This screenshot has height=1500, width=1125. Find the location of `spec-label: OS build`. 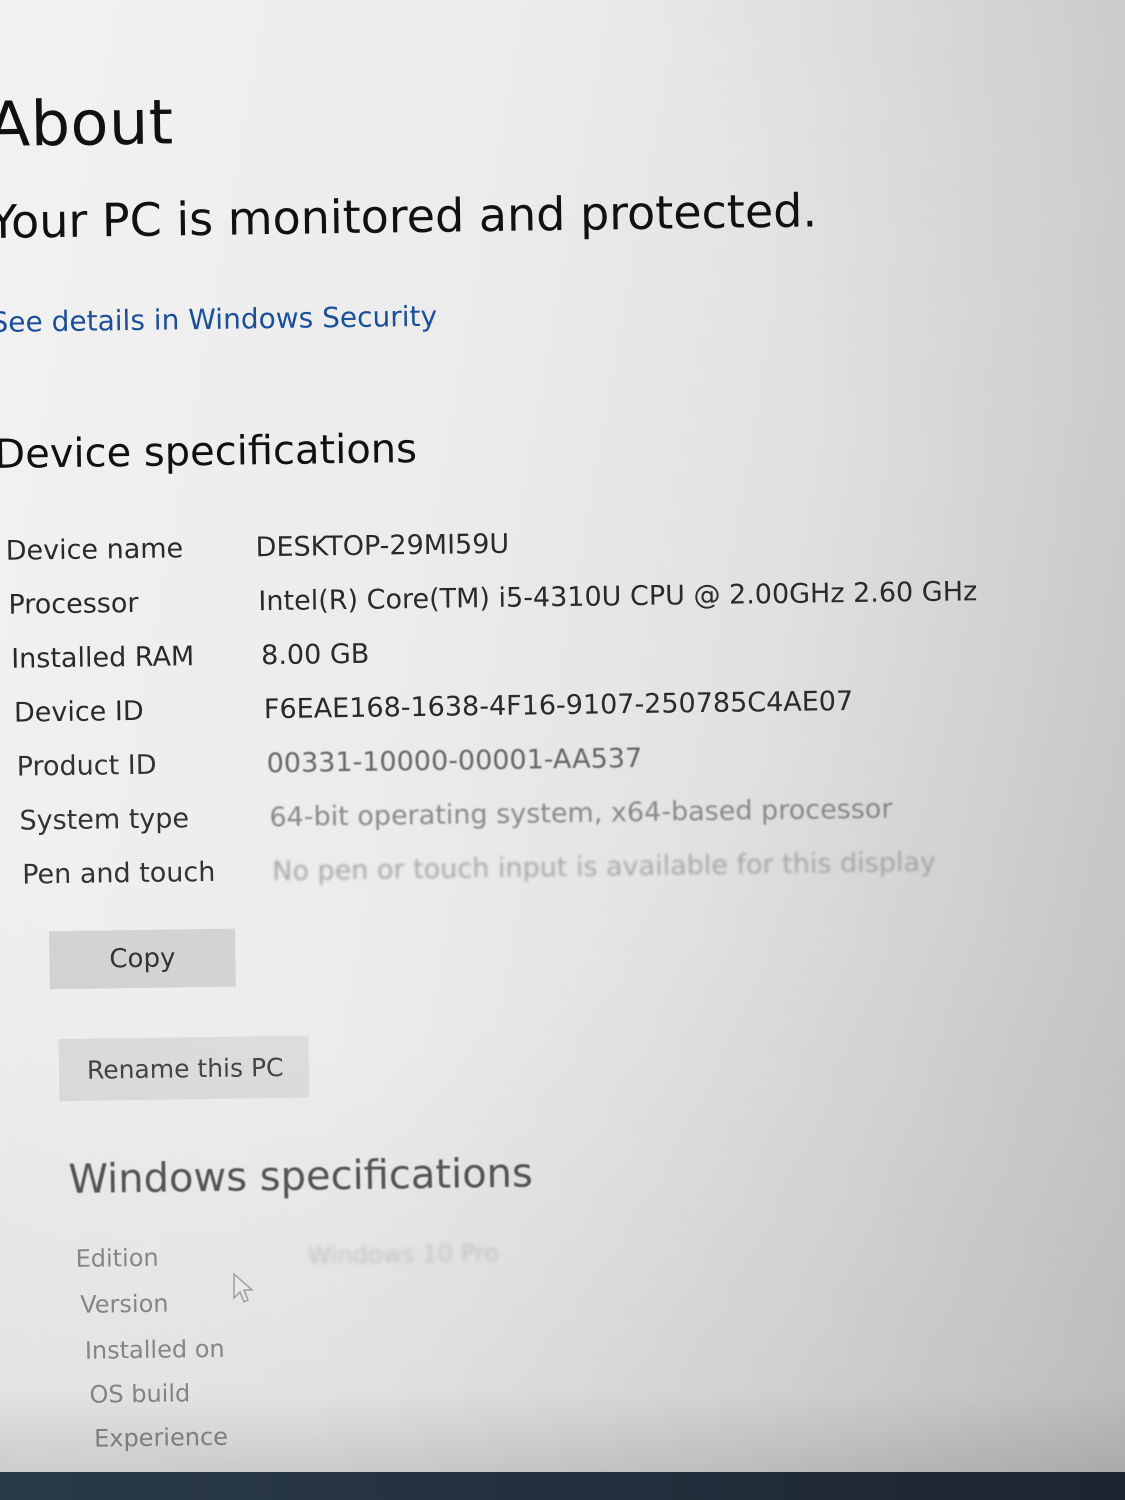

spec-label: OS build is located at coordinates (140, 1394).